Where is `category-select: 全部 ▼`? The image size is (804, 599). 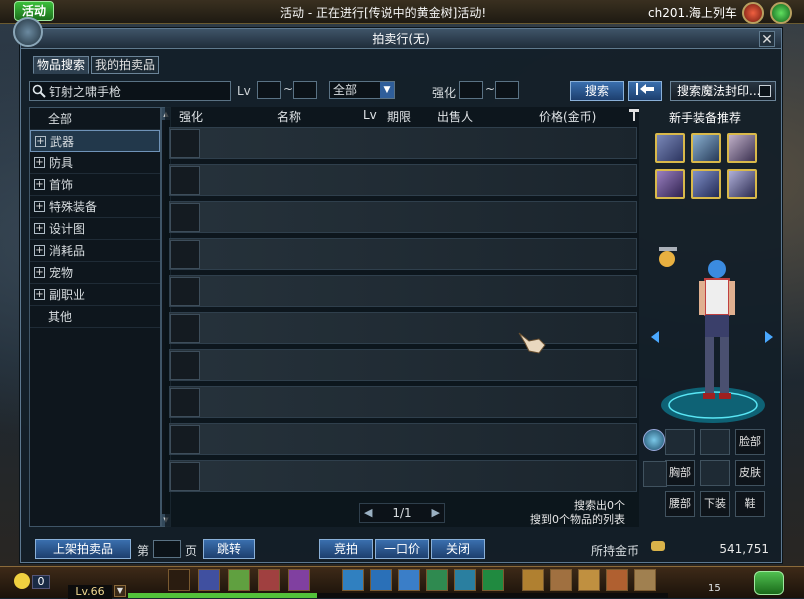
category-select: 全部 ▼ is located at coordinates (362, 90).